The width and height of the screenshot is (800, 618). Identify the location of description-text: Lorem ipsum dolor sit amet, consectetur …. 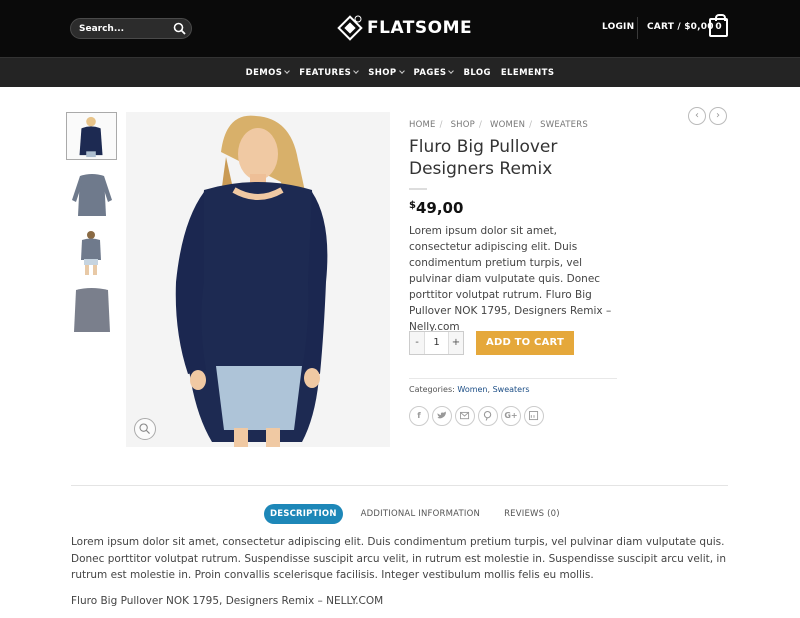
(399, 558).